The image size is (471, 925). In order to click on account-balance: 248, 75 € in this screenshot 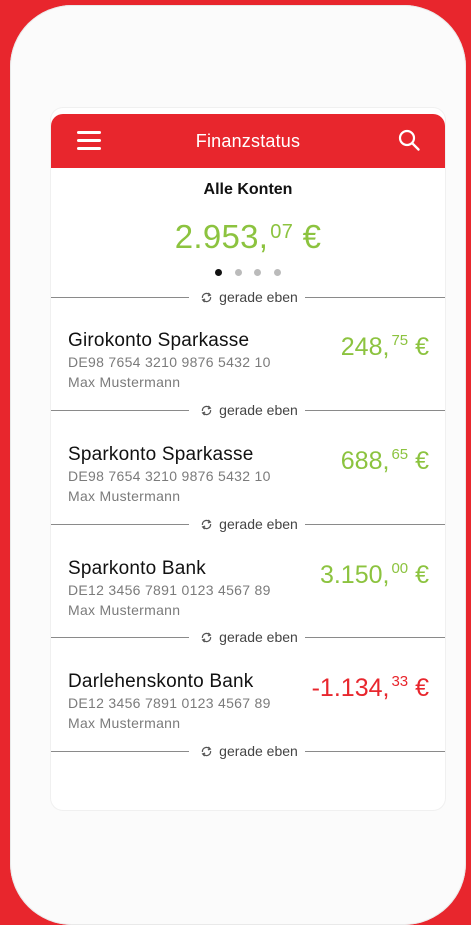, I will do `click(385, 344)`.